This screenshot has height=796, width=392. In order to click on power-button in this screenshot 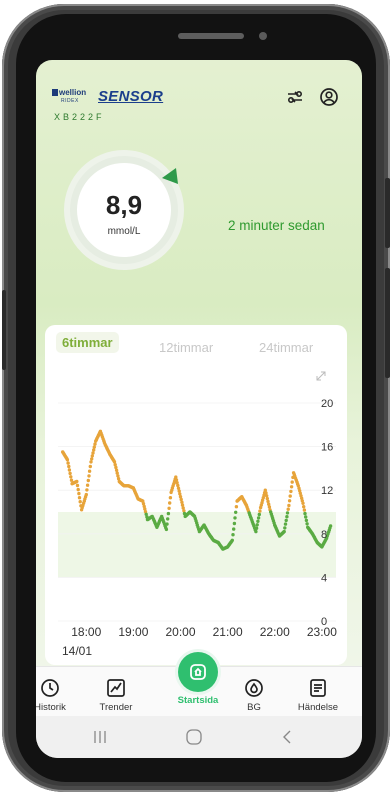, I will do `click(387, 323)`.